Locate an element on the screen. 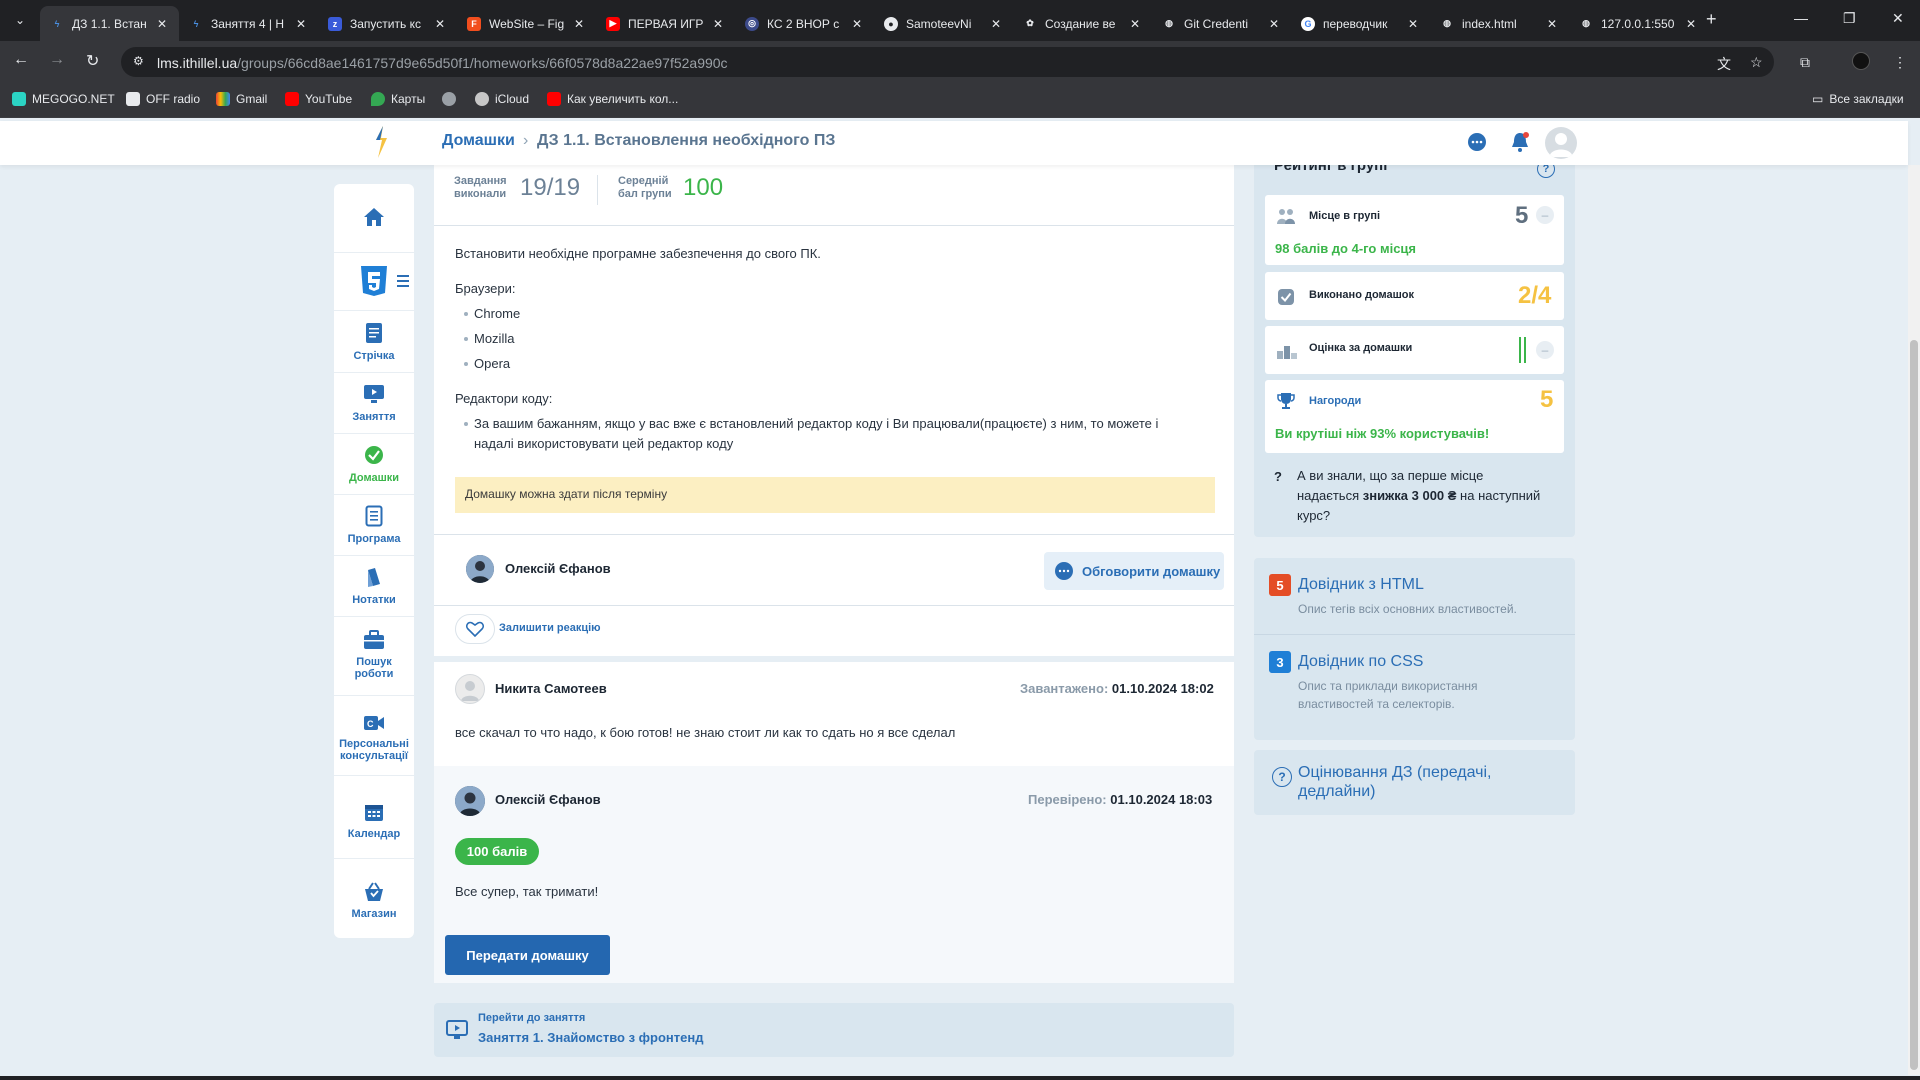 This screenshot has height=1080, width=1920. globe-favicon-icon: ◍ is located at coordinates (1169, 23).